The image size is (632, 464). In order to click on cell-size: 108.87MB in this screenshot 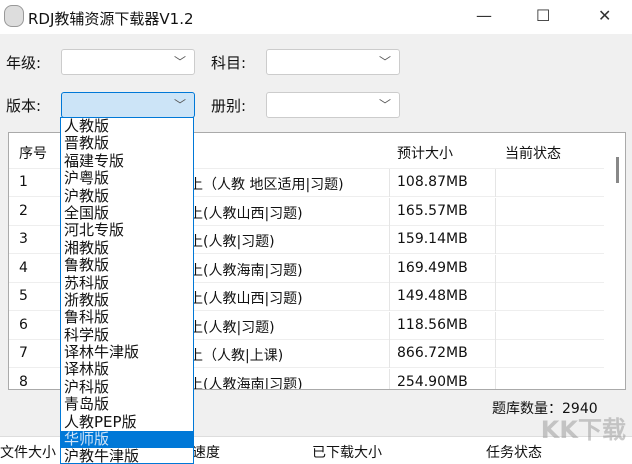, I will do `click(432, 182)`.